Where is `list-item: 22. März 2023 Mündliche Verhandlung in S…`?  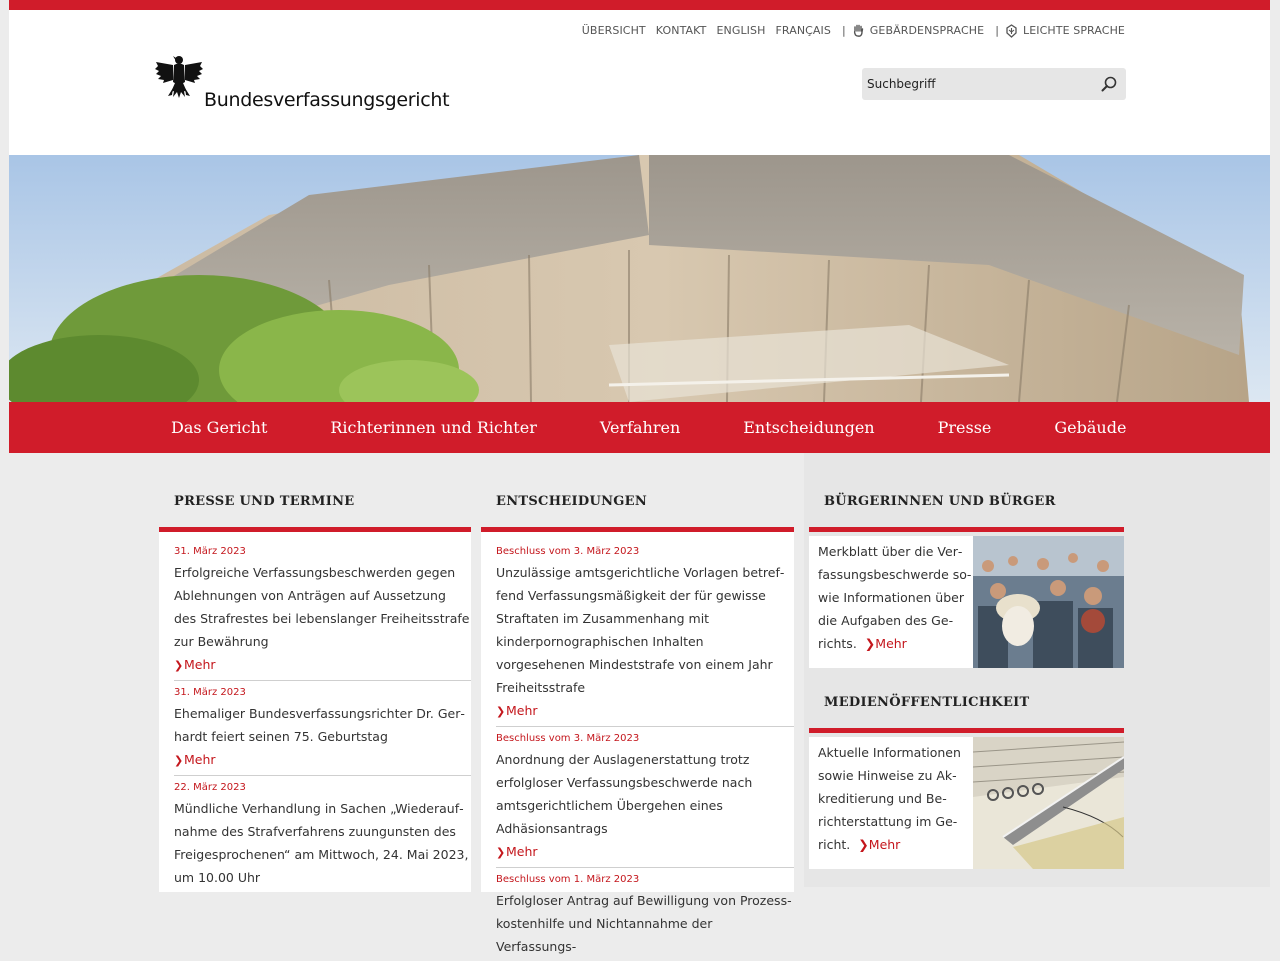 list-item: 22. März 2023 Mündliche Verhandlung in S… is located at coordinates (322, 837).